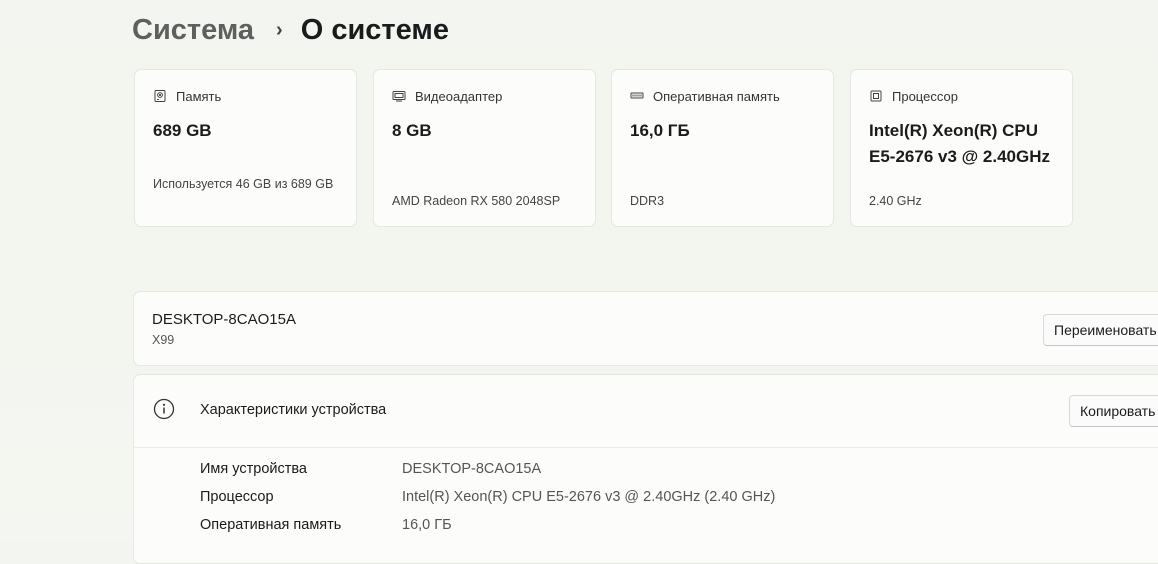 The image size is (1158, 564). Describe the element at coordinates (645, 328) in the screenshot. I see `device-name-panel: DESKTOP-8CAO15A X99 Переименовать` at that location.